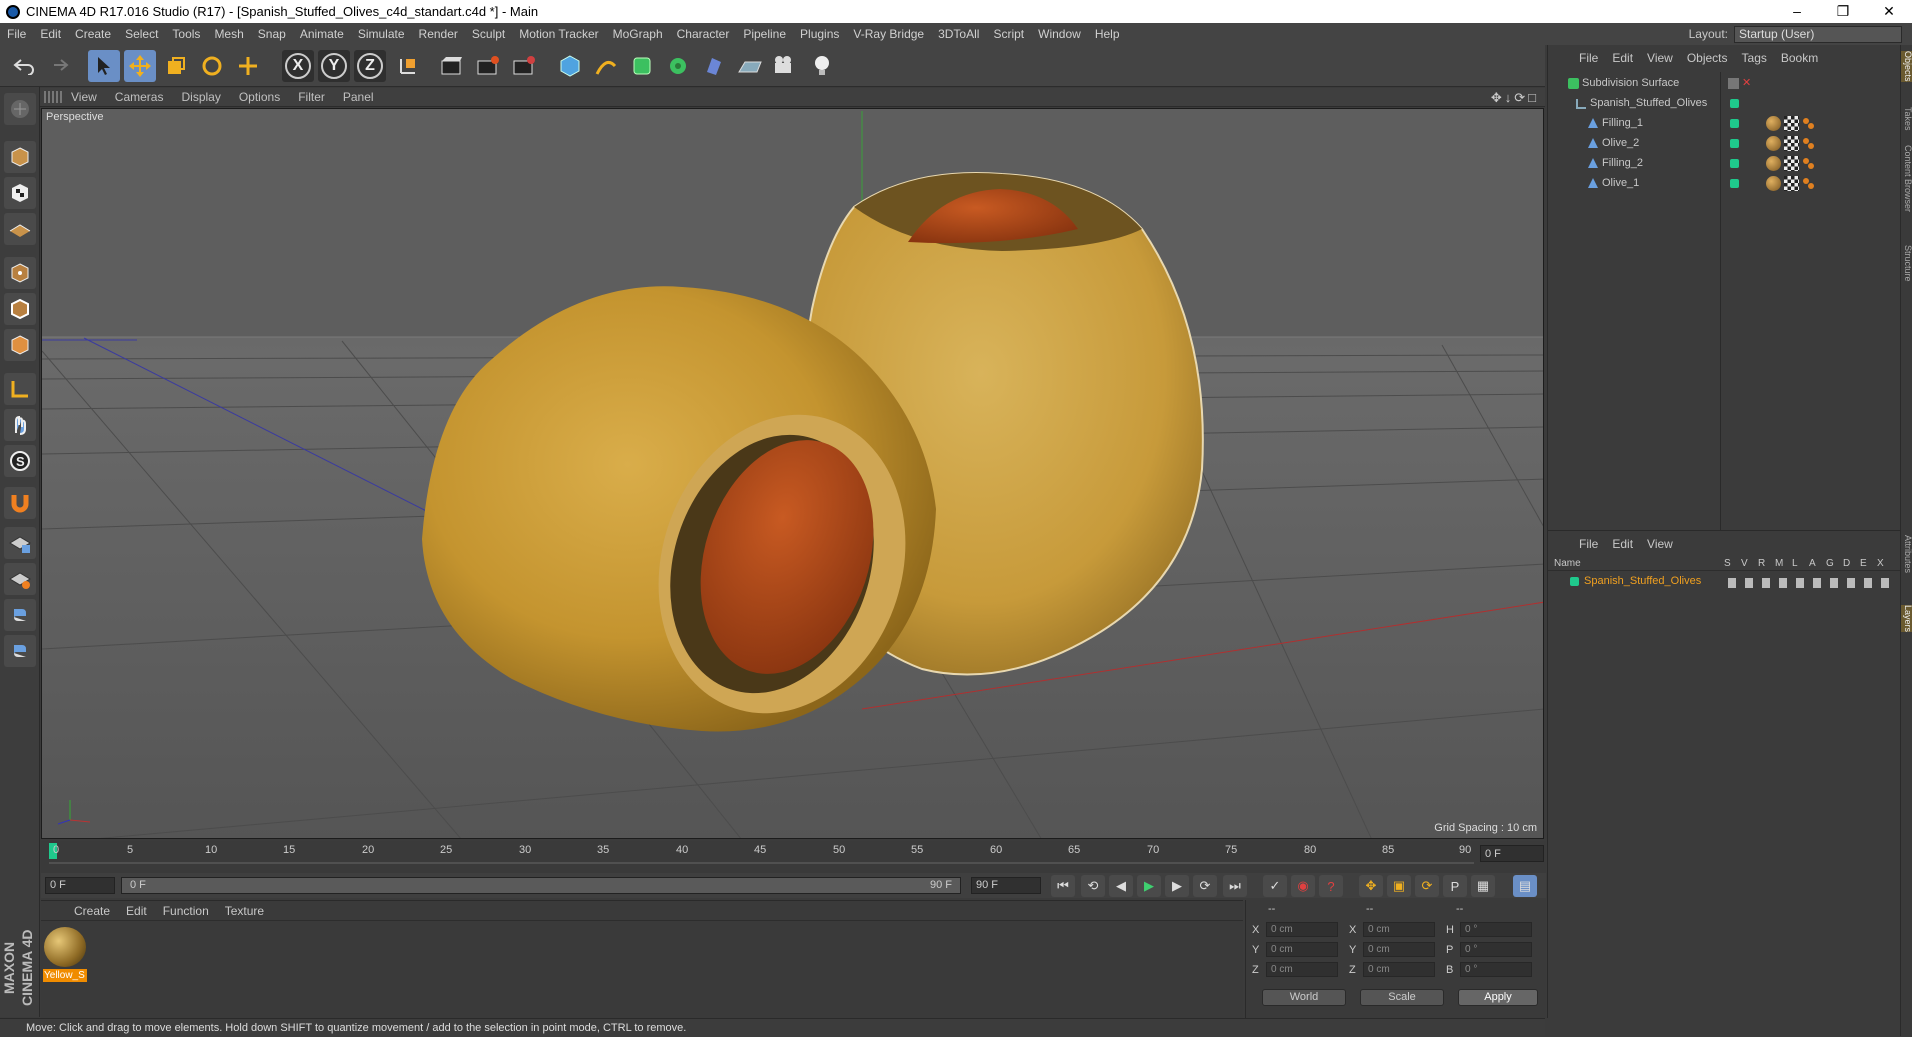 The image size is (1912, 1037). What do you see at coordinates (1761, 563) in the screenshot?
I see `layer-col-render: R` at bounding box center [1761, 563].